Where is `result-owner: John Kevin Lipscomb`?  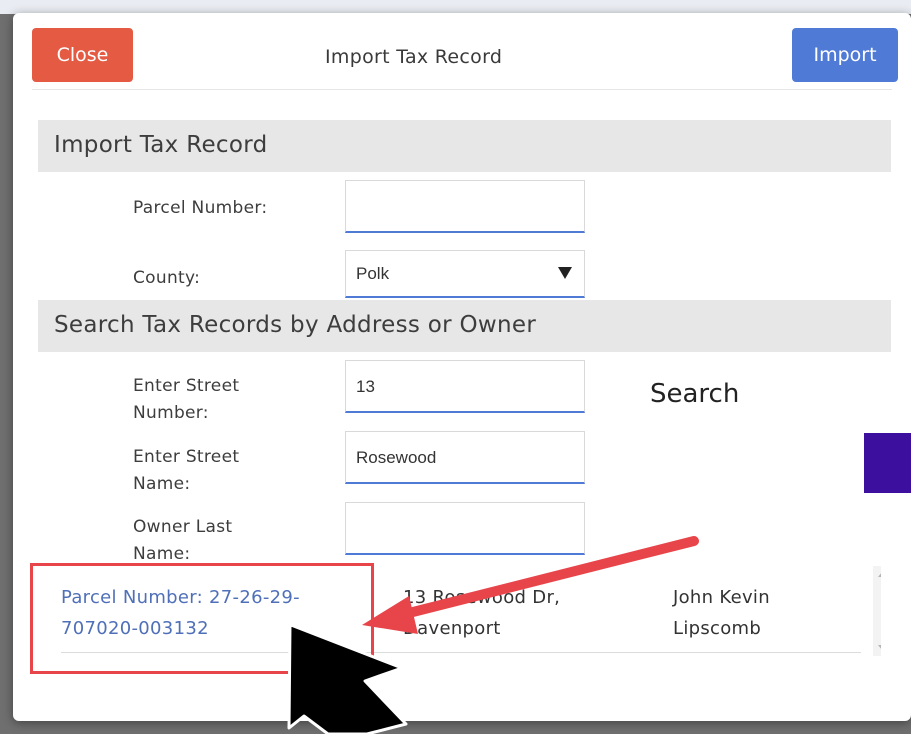 result-owner: John Kevin Lipscomb is located at coordinates (743, 613).